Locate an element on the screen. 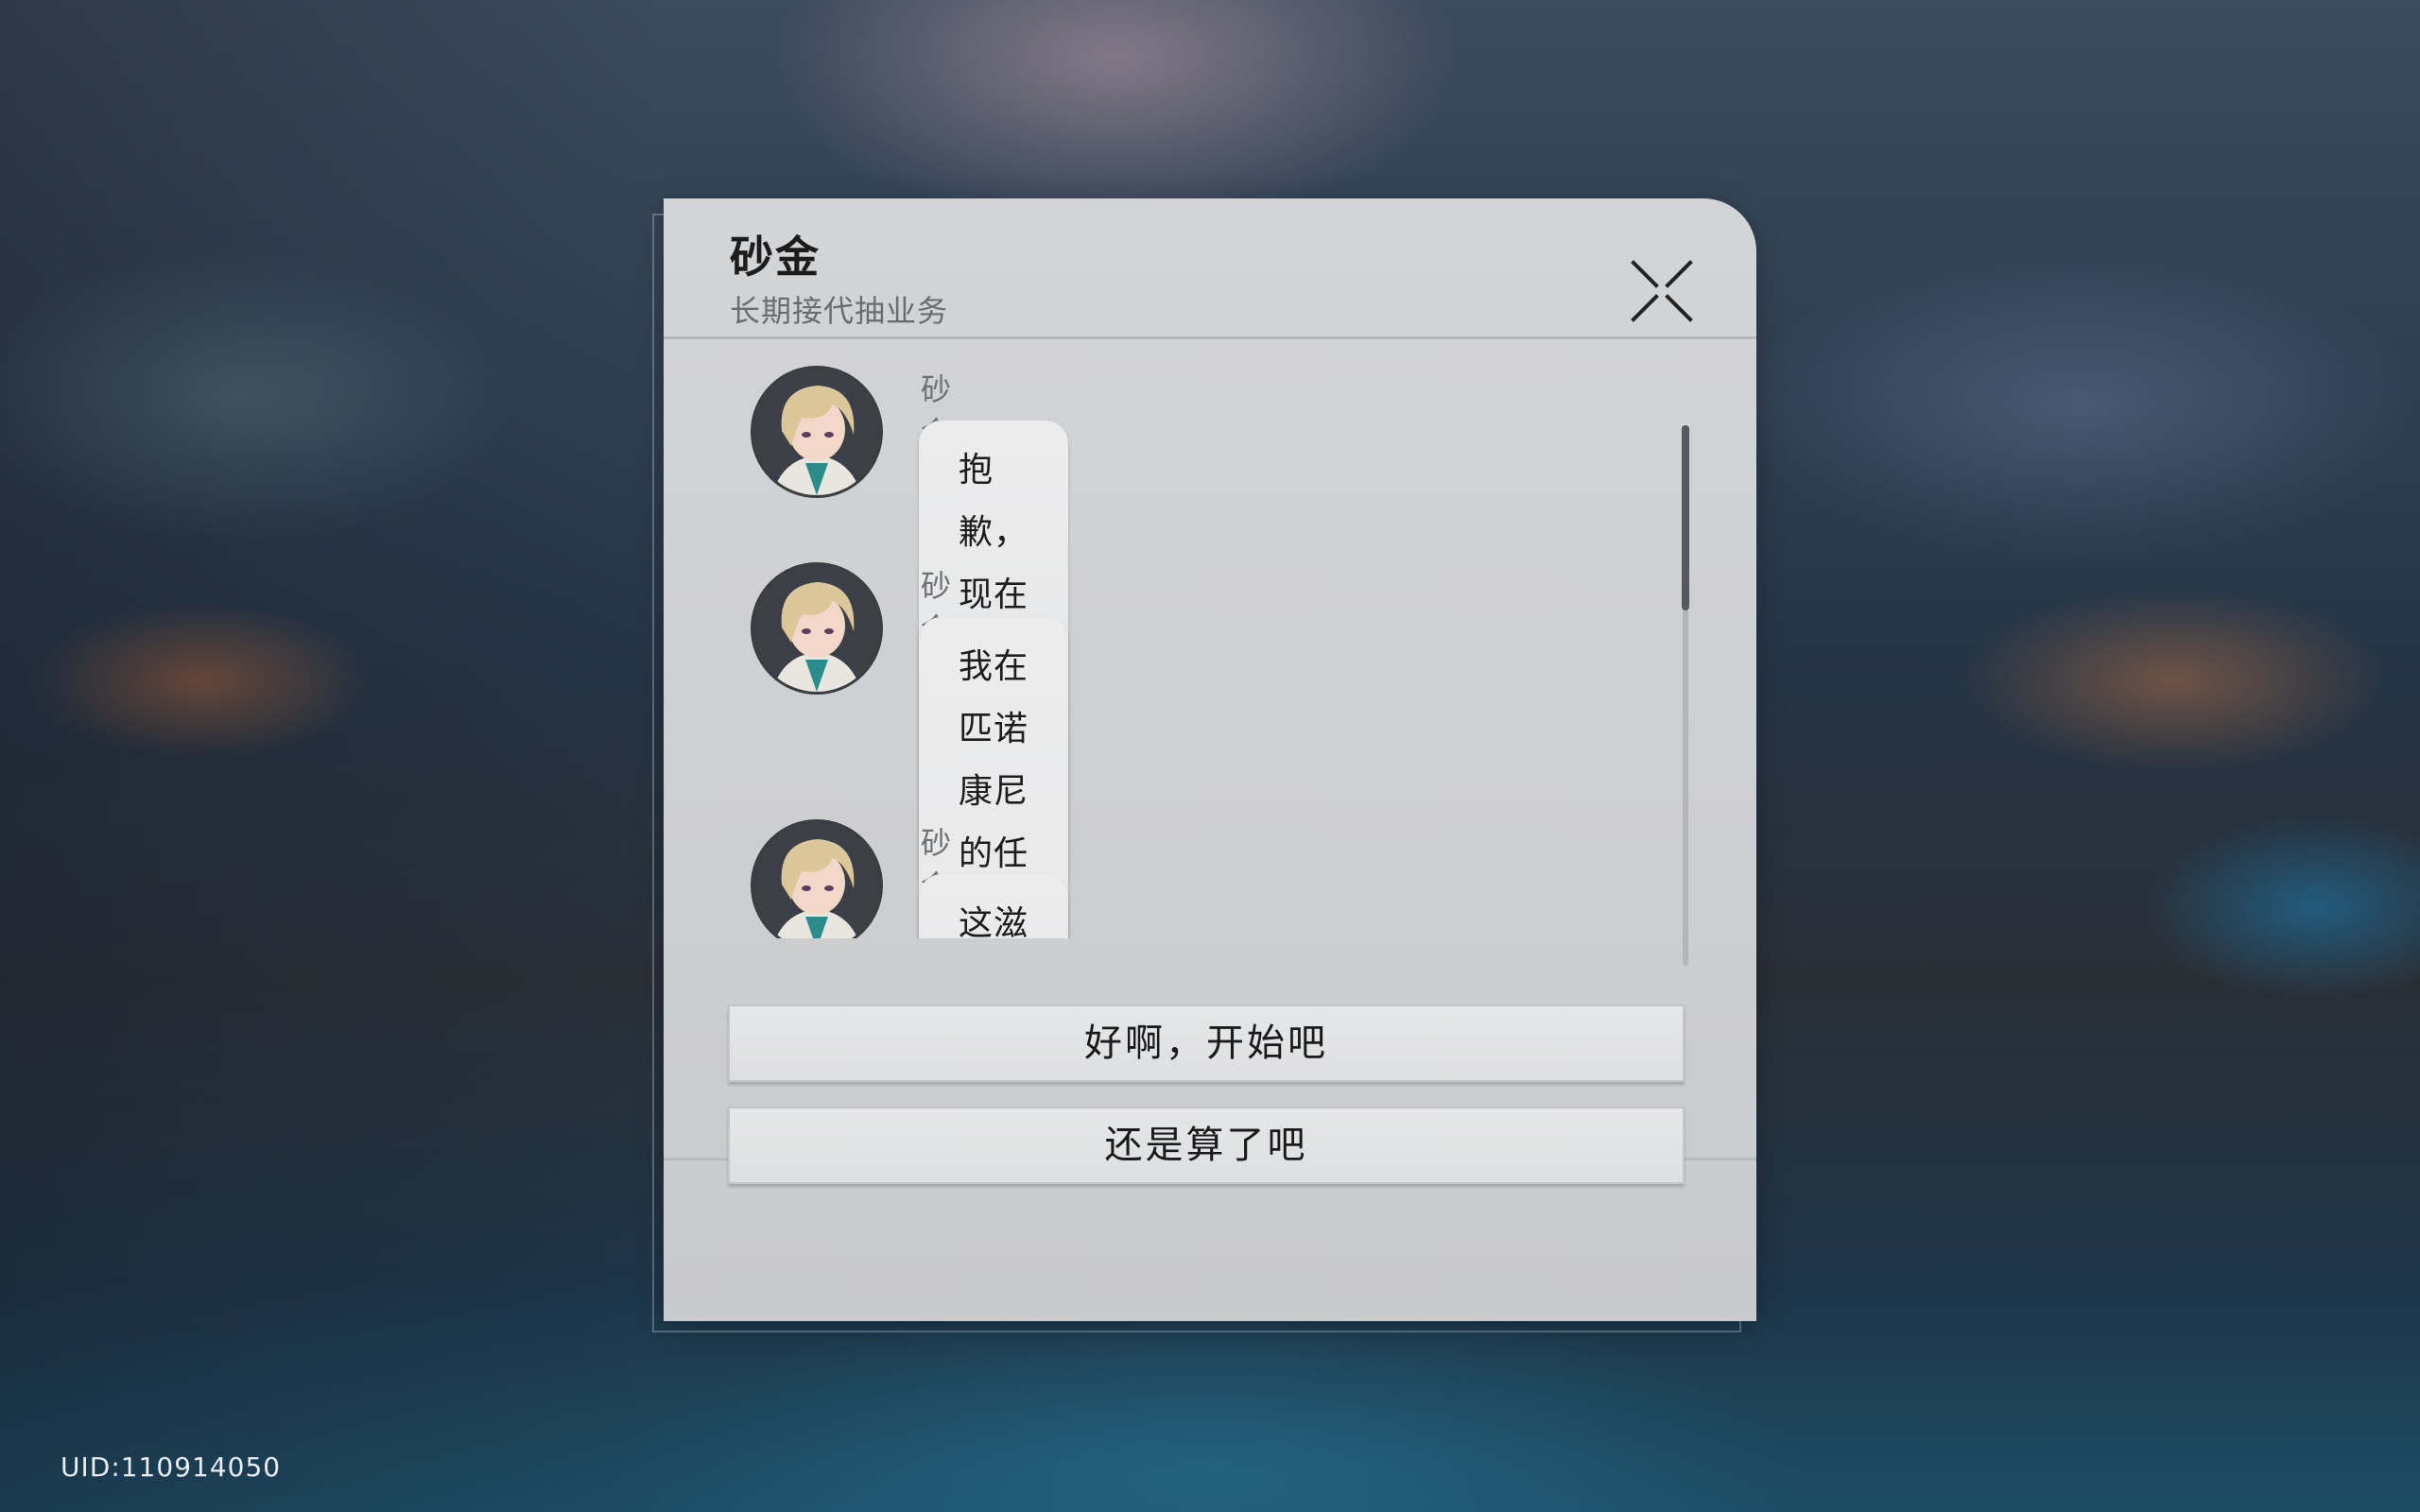 This screenshot has height=1512, width=2420. contact-signature: 长期接代抽业务 is located at coordinates (839, 311).